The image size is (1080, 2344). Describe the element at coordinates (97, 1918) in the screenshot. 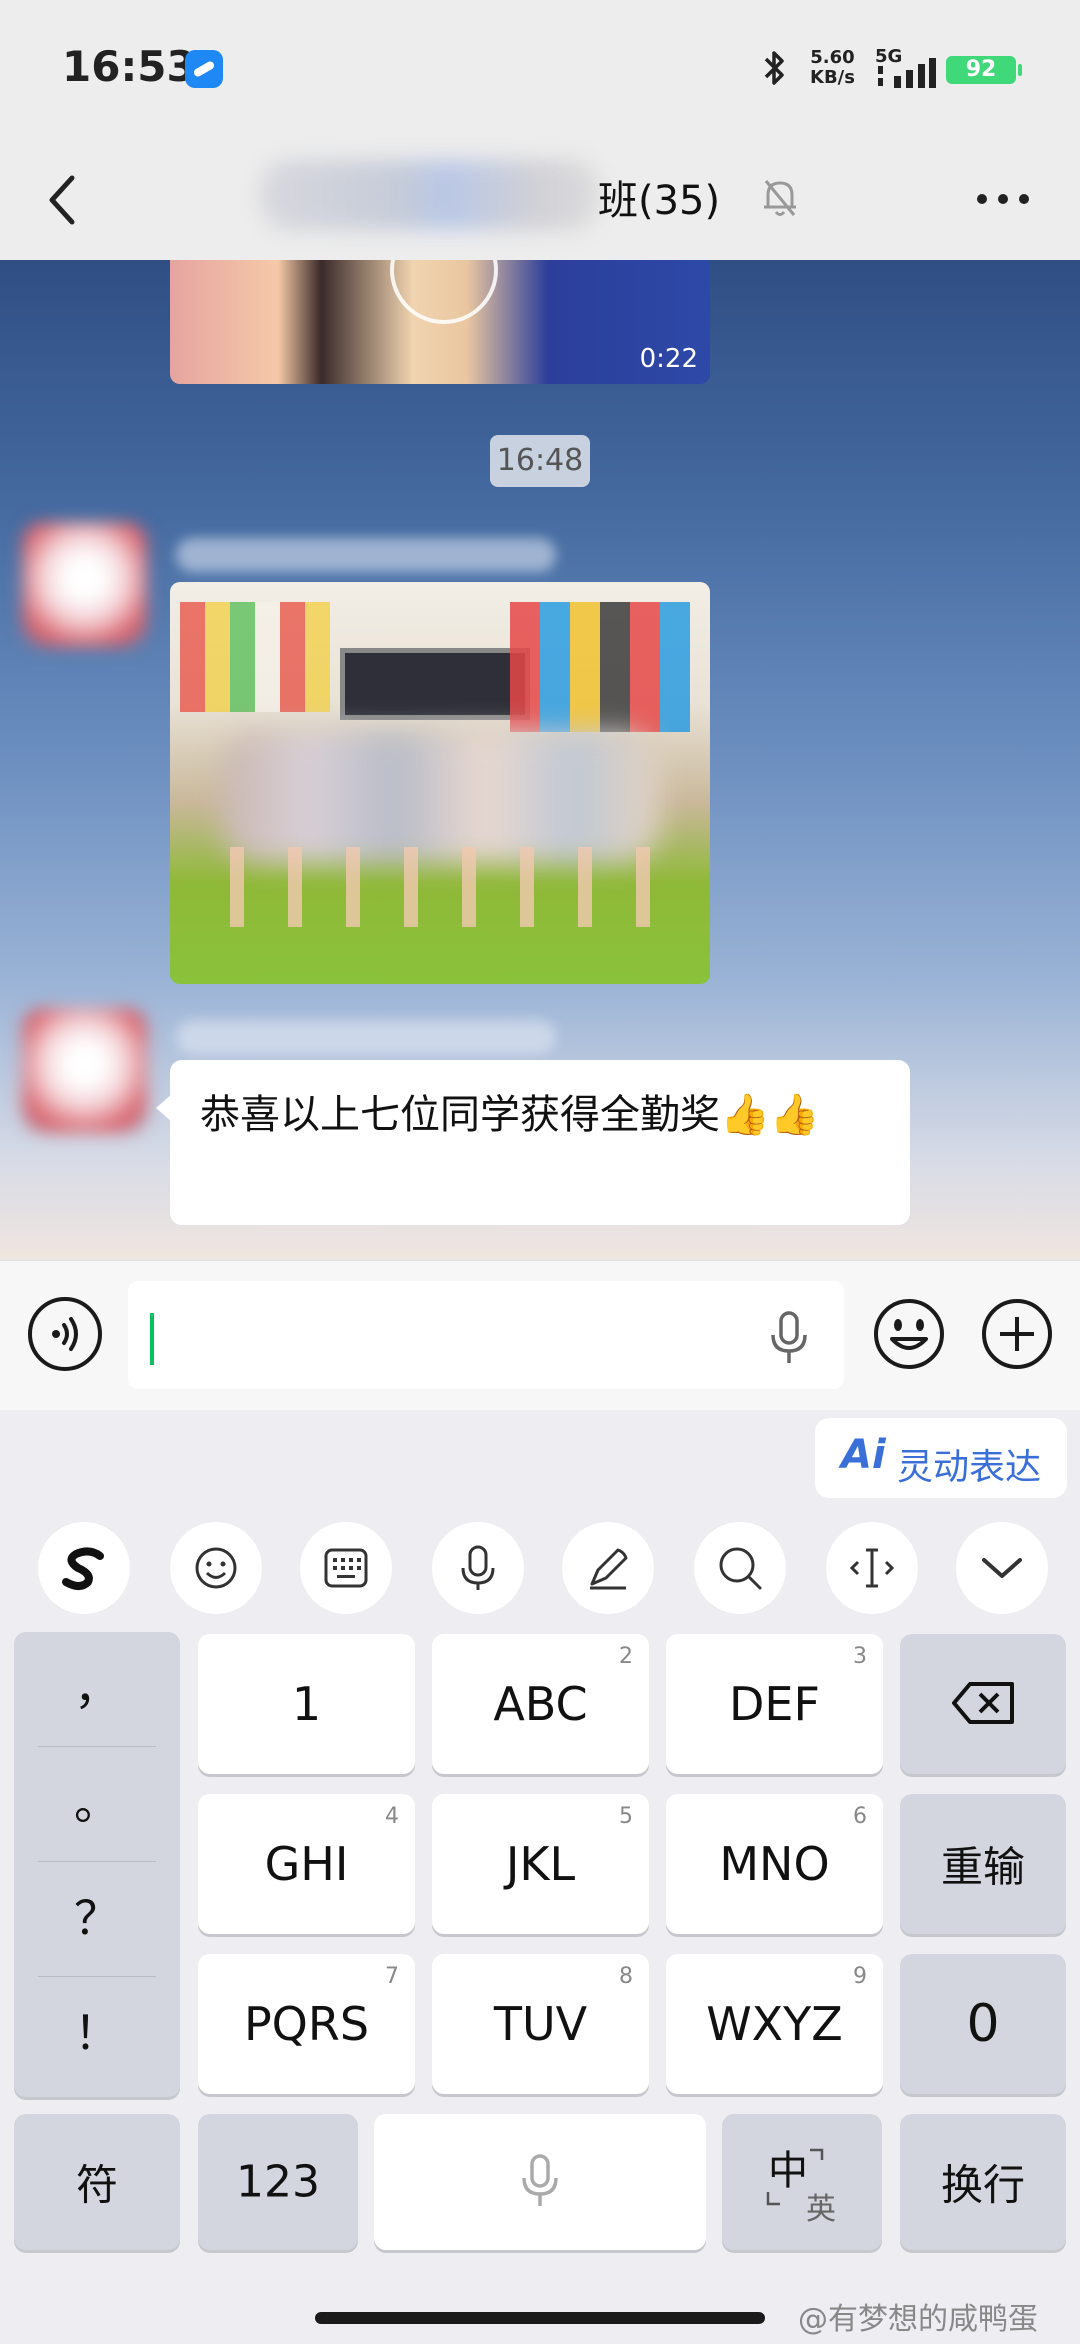

I see `symbol-question-key: ？` at that location.